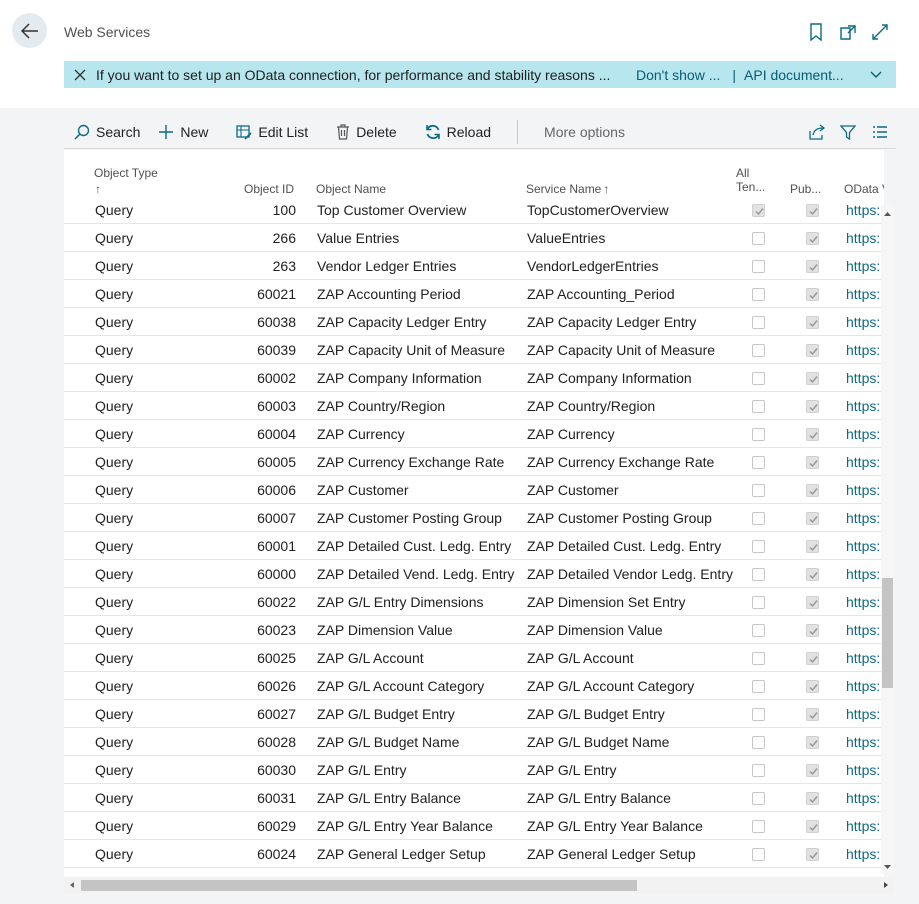 This screenshot has width=919, height=904. Describe the element at coordinates (632, 266) in the screenshot. I see `service-name-cell: VendorLedgerEntries` at that location.